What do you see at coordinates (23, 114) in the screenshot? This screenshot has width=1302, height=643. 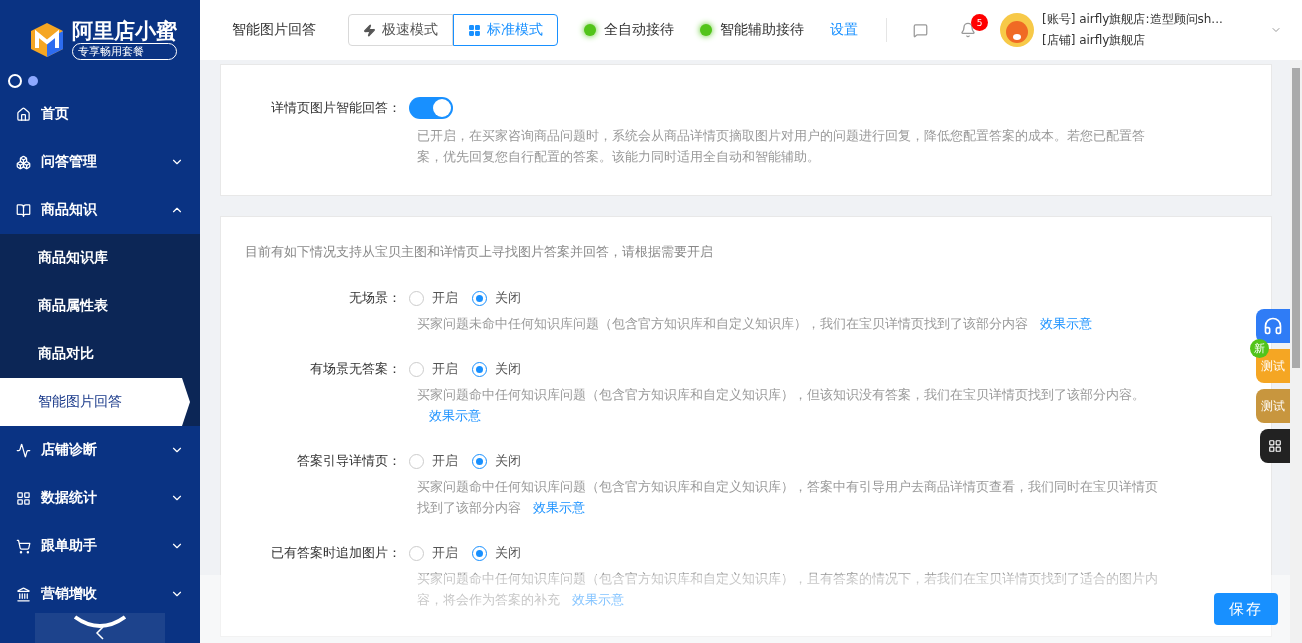 I see `home-icon` at bounding box center [23, 114].